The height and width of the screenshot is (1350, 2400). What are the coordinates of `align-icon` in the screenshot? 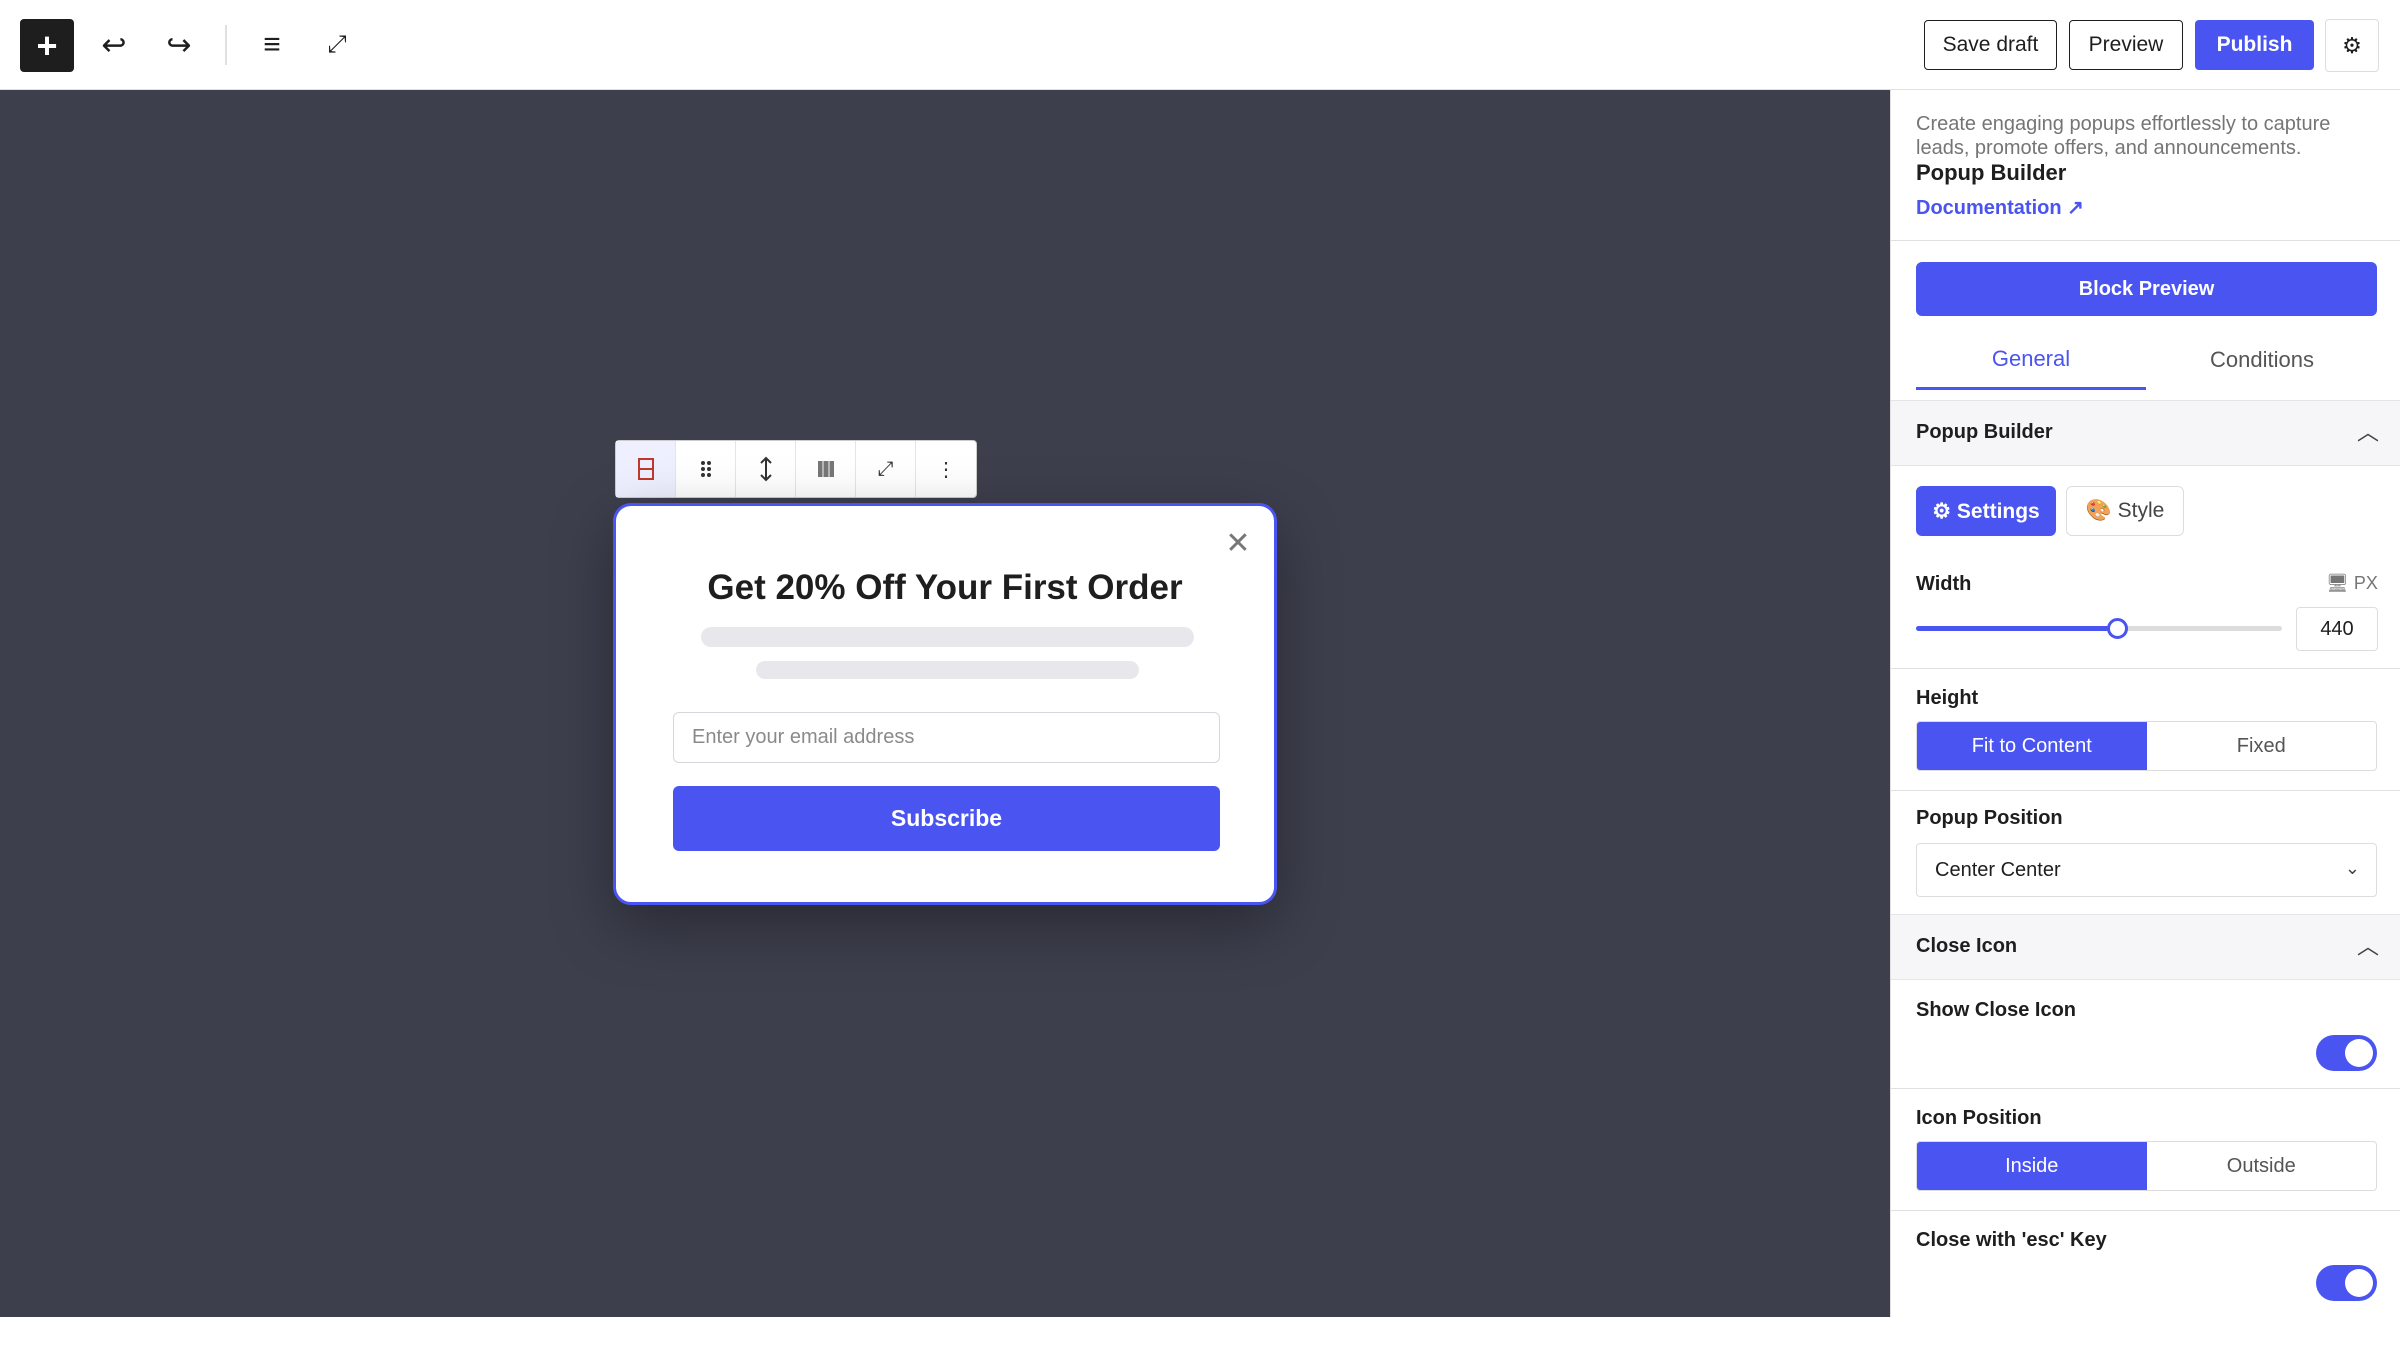 It's located at (826, 469).